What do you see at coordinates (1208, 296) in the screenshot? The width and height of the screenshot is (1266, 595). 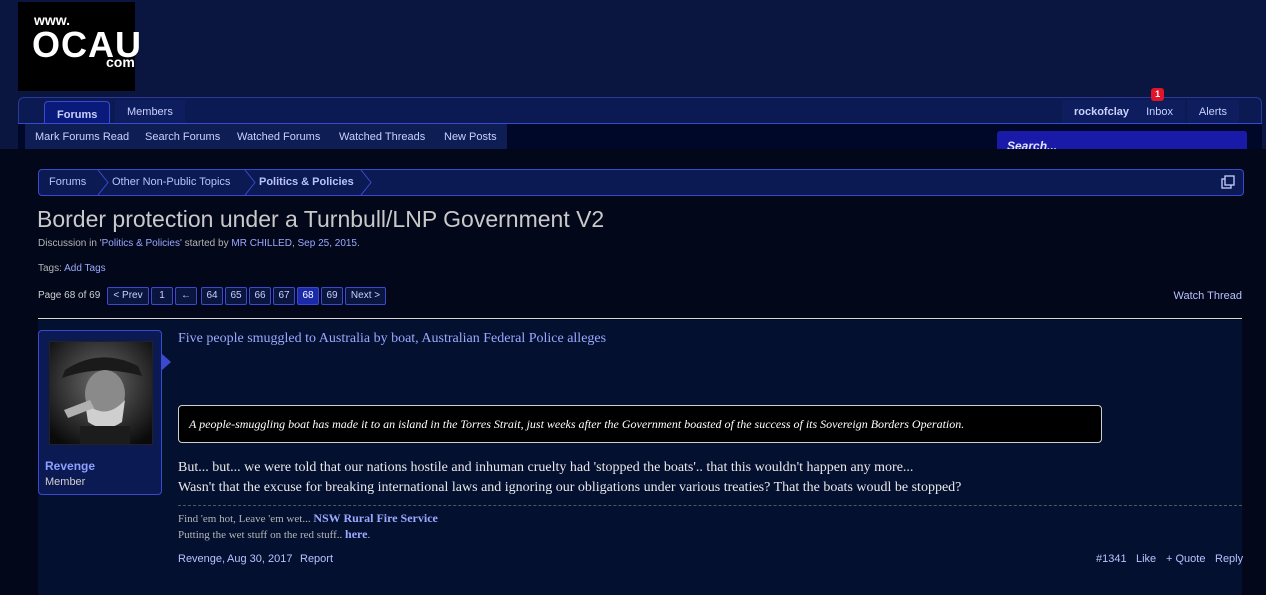 I see `watch-thread-link: Watch Thread` at bounding box center [1208, 296].